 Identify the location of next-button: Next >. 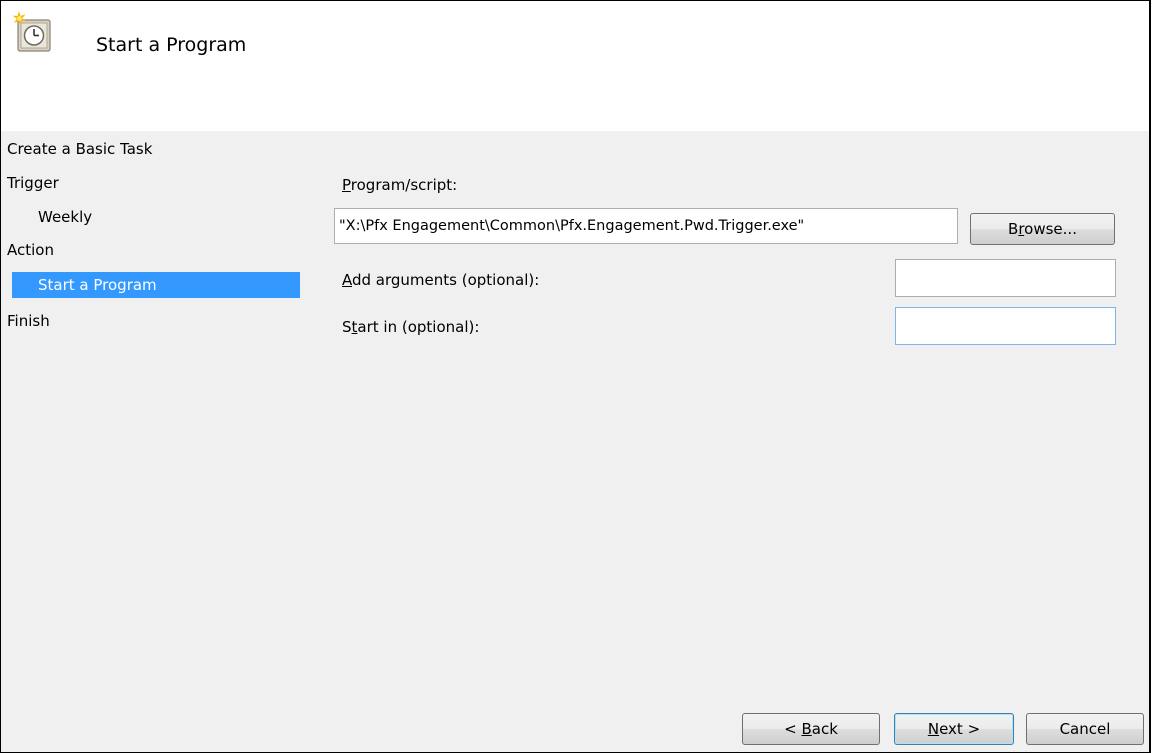
(954, 729).